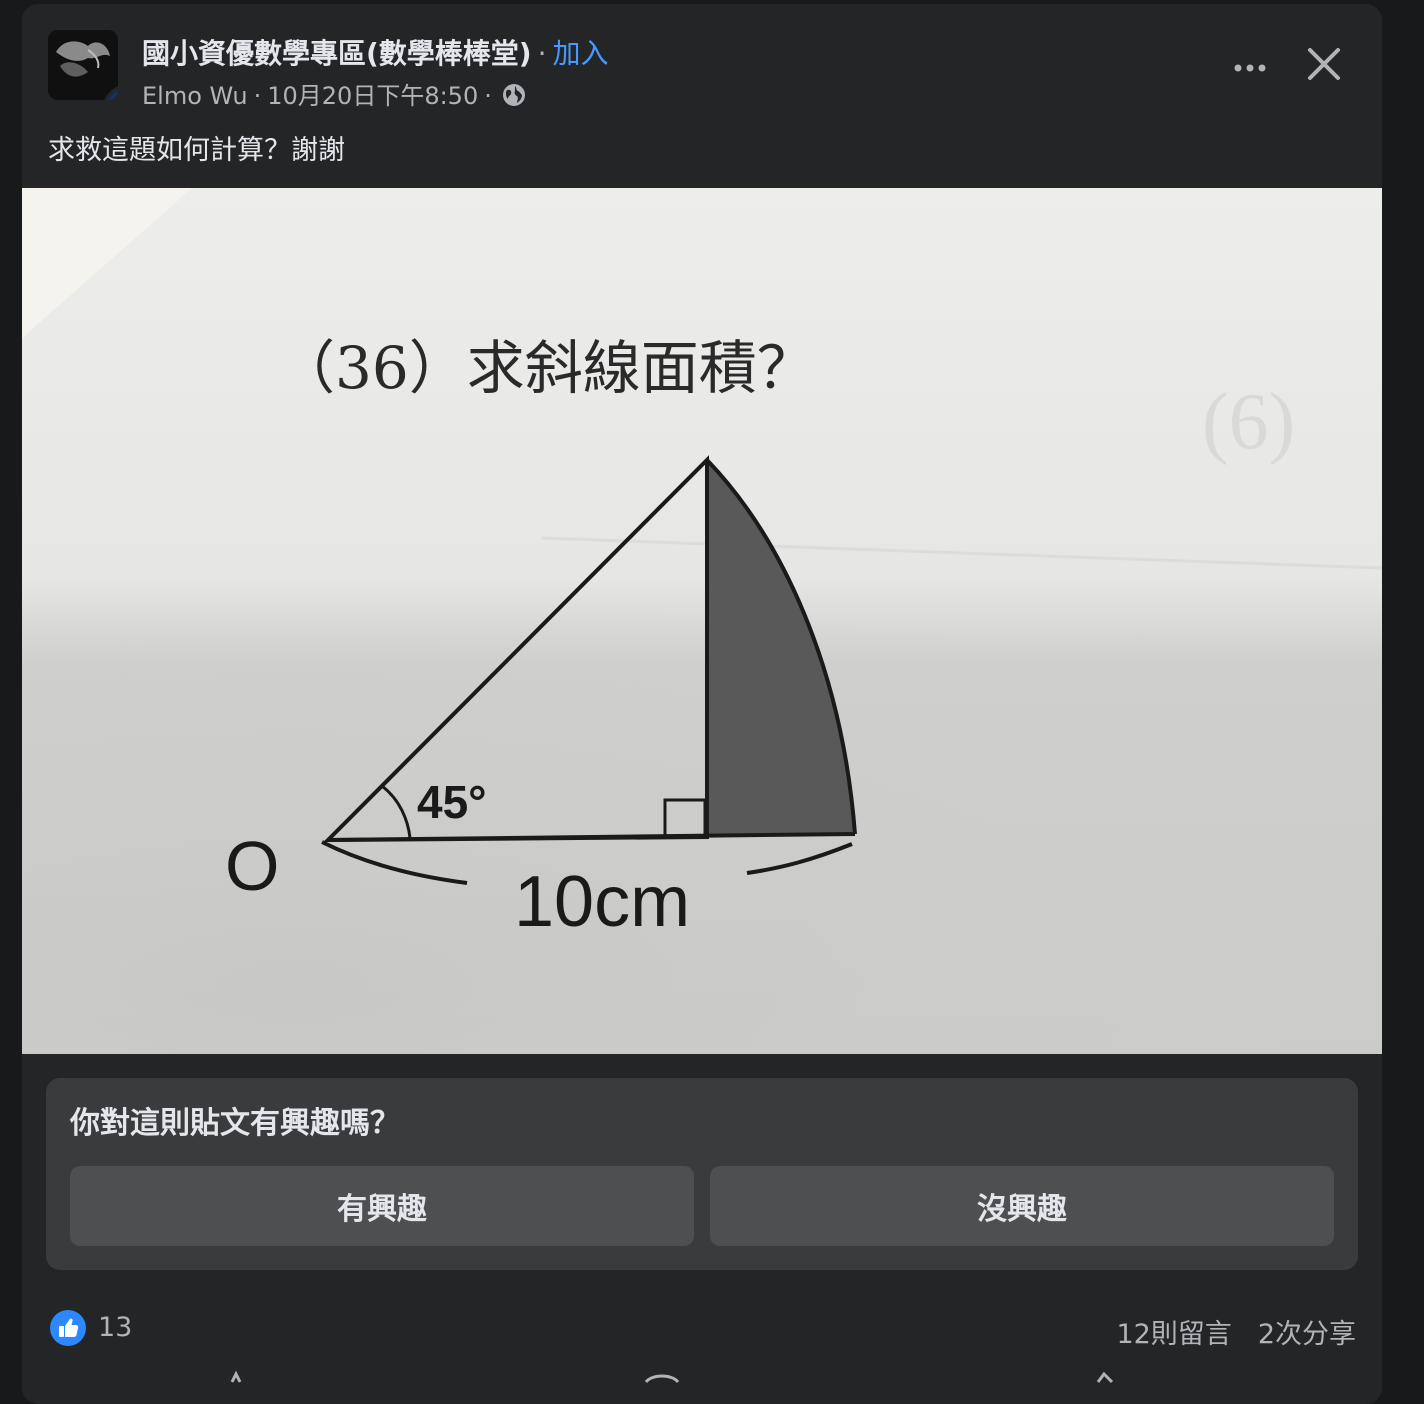 The width and height of the screenshot is (1424, 1404). What do you see at coordinates (196, 150) in the screenshot?
I see `post-message: 求救這題如何計算？謝謝` at bounding box center [196, 150].